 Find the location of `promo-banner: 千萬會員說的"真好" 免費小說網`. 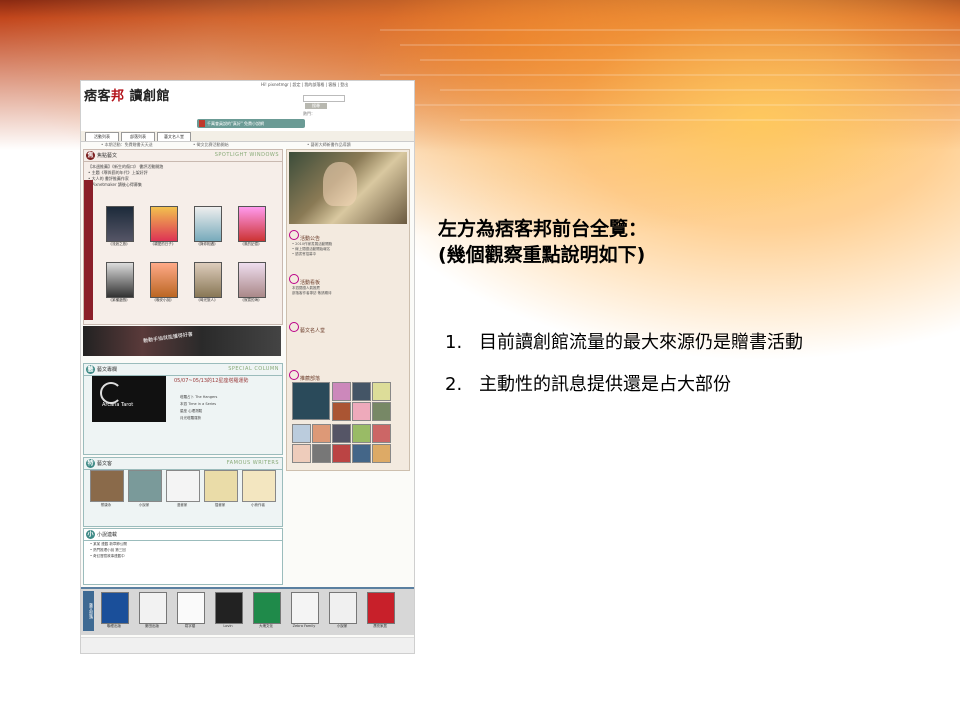

promo-banner: 千萬會員說的"真好" 免費小說網 is located at coordinates (251, 123).